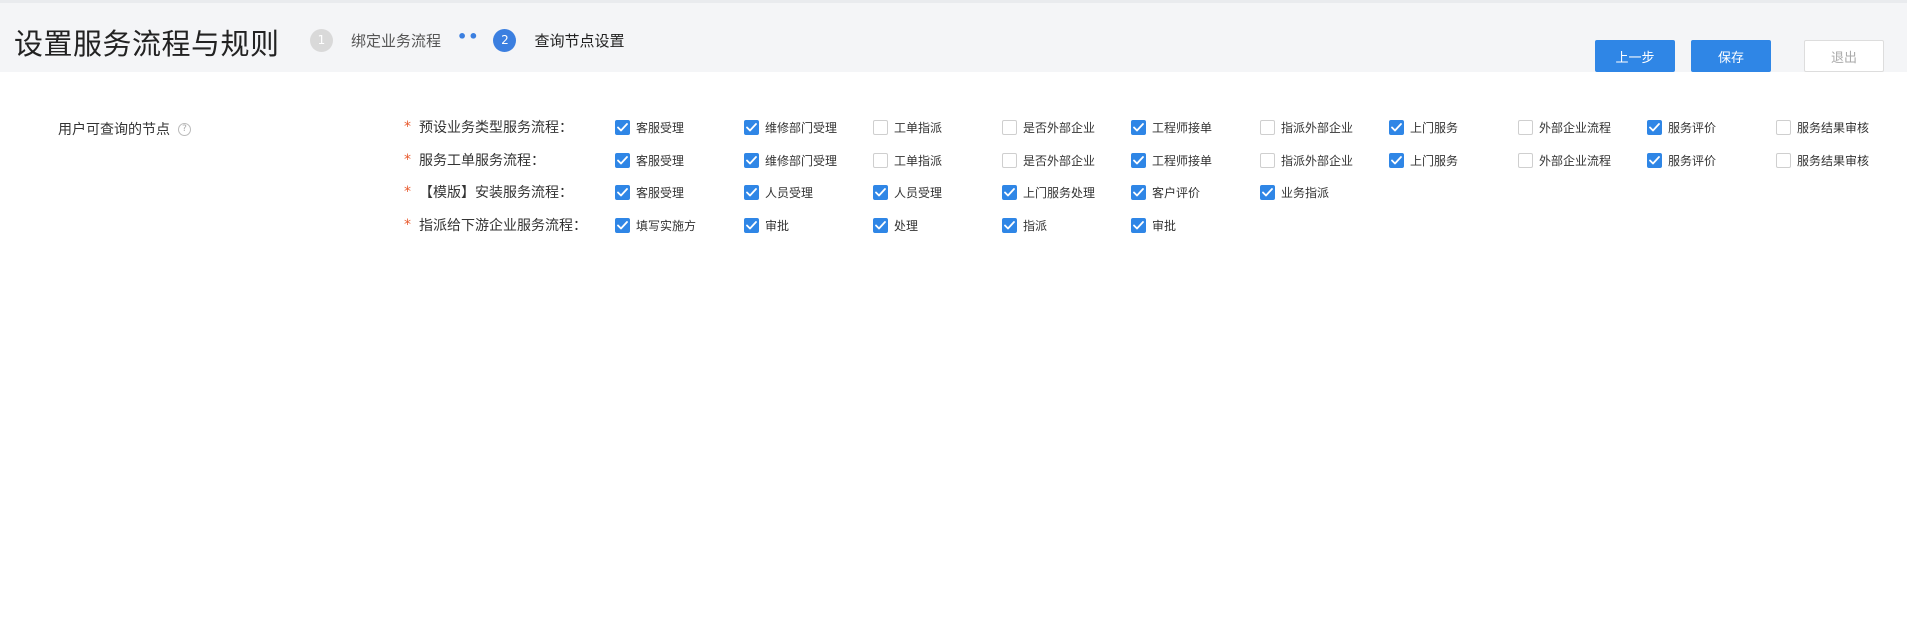 Image resolution: width=1907 pixels, height=630 pixels. Describe the element at coordinates (953, 36) in the screenshot. I see `header-bar: 设置服务流程与规则 1 绑定业务流程 •• 2 查询节点设置 上一步 保存 退出` at that location.